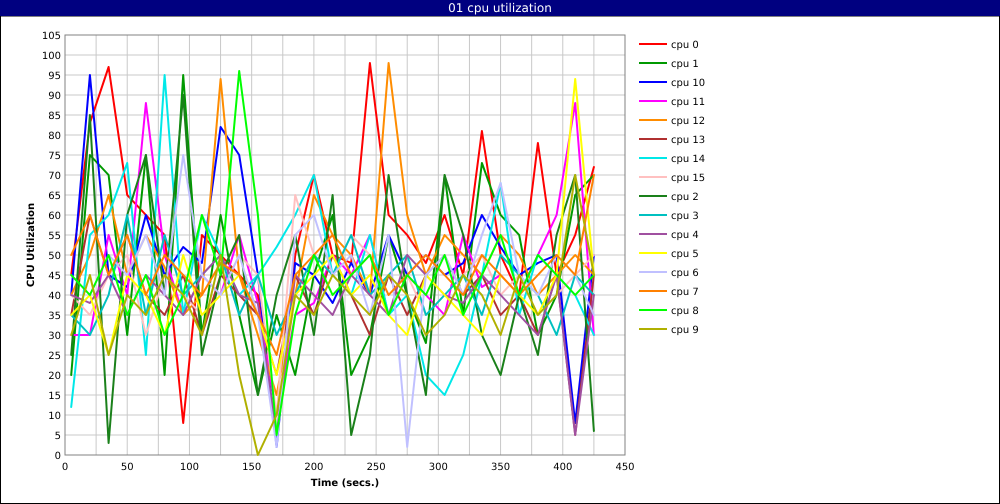  Describe the element at coordinates (685, 197) in the screenshot. I see `legend-label: cpu 2` at that location.